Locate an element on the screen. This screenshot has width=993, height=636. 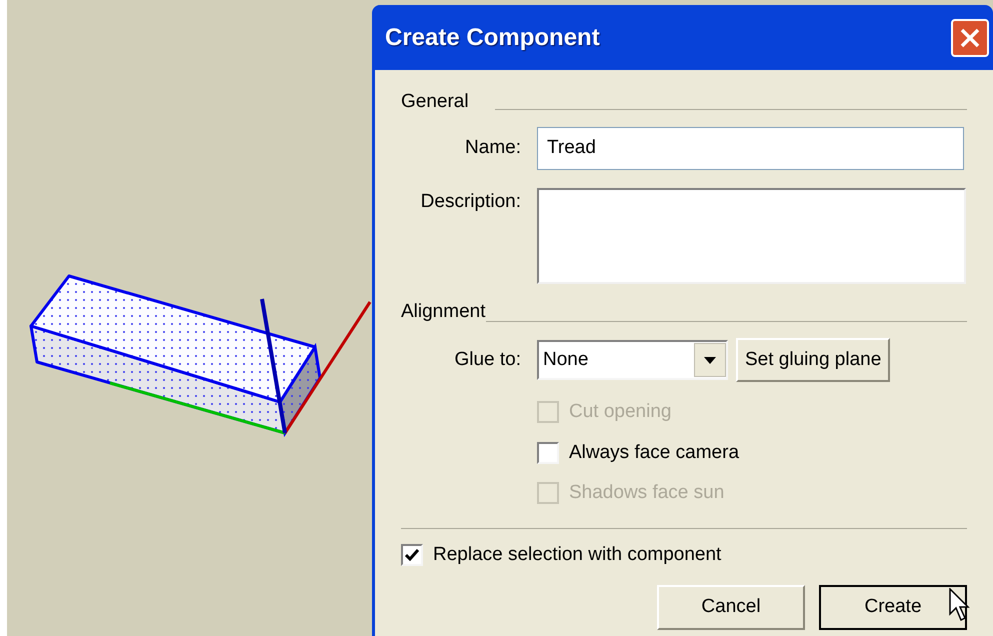
section-heading: Alignment is located at coordinates (443, 312).